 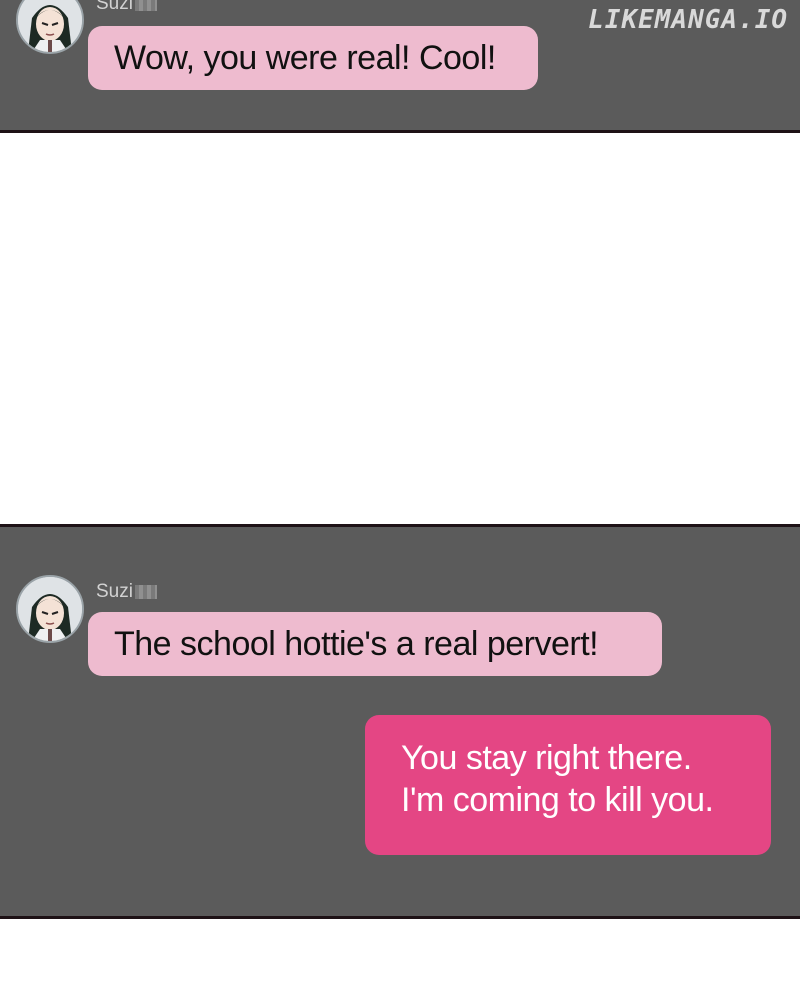 What do you see at coordinates (688, 20) in the screenshot?
I see `watermark: LIKEMANGA.IO` at bounding box center [688, 20].